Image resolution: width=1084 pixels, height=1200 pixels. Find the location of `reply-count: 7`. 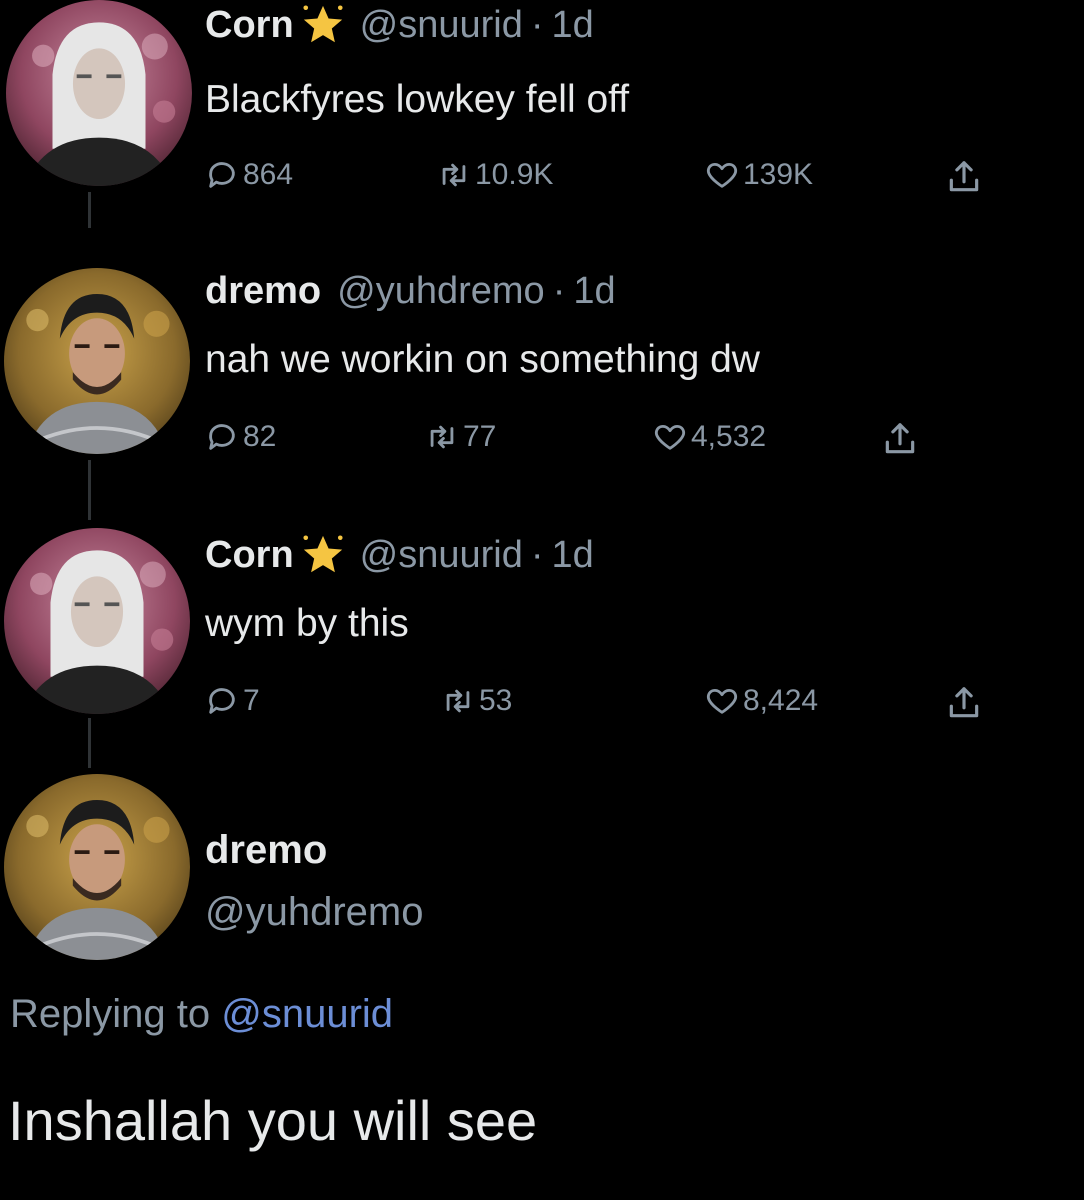

reply-count: 7 is located at coordinates (251, 700).